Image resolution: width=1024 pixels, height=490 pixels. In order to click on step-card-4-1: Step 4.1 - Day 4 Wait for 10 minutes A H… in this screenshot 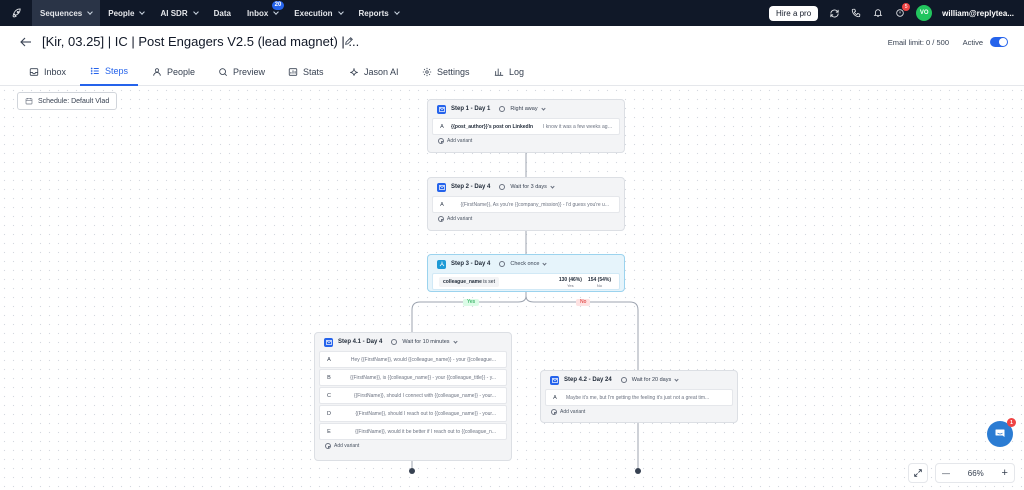, I will do `click(413, 396)`.